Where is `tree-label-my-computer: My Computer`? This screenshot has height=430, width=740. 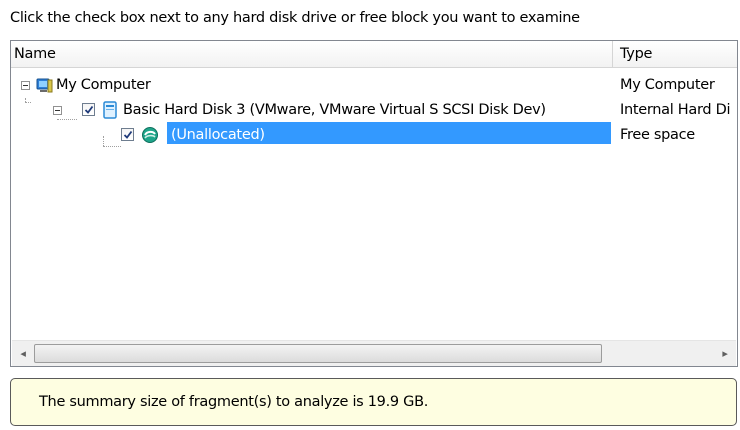
tree-label-my-computer: My Computer is located at coordinates (103, 85).